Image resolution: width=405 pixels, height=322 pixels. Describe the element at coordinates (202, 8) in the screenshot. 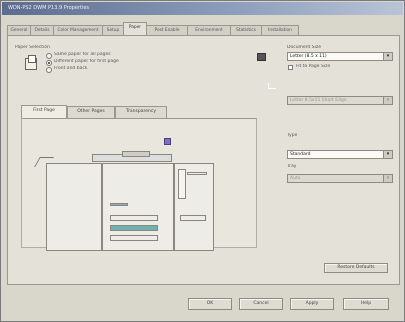

I see `title-bar: WDN-PS2 DWM P13.9 Properties` at that location.